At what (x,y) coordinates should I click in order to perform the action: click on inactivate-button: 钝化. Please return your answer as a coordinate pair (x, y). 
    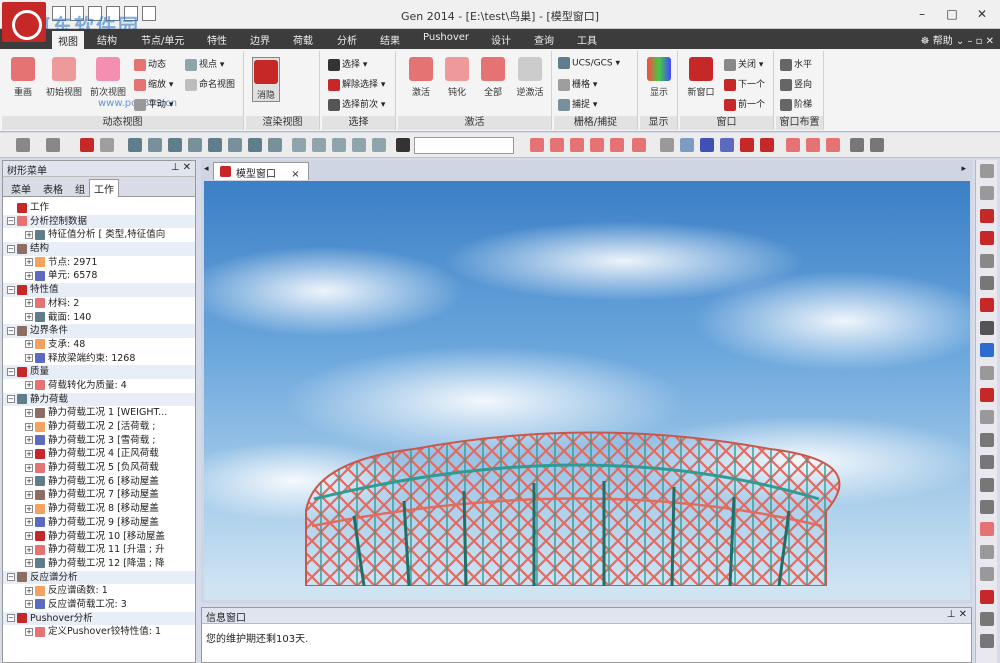
    Looking at the image, I should click on (457, 77).